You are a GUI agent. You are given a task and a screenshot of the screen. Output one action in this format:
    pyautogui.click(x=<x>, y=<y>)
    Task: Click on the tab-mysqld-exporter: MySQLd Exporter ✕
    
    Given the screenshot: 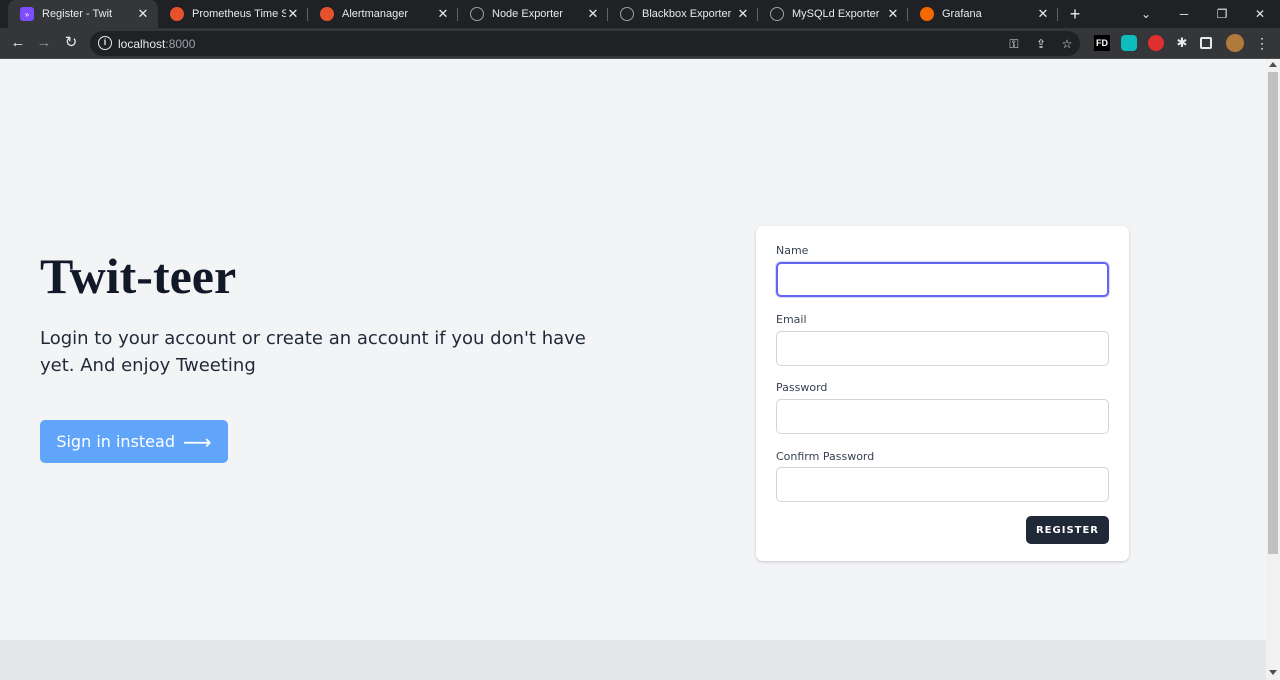 What is the action you would take?
    pyautogui.click(x=833, y=14)
    